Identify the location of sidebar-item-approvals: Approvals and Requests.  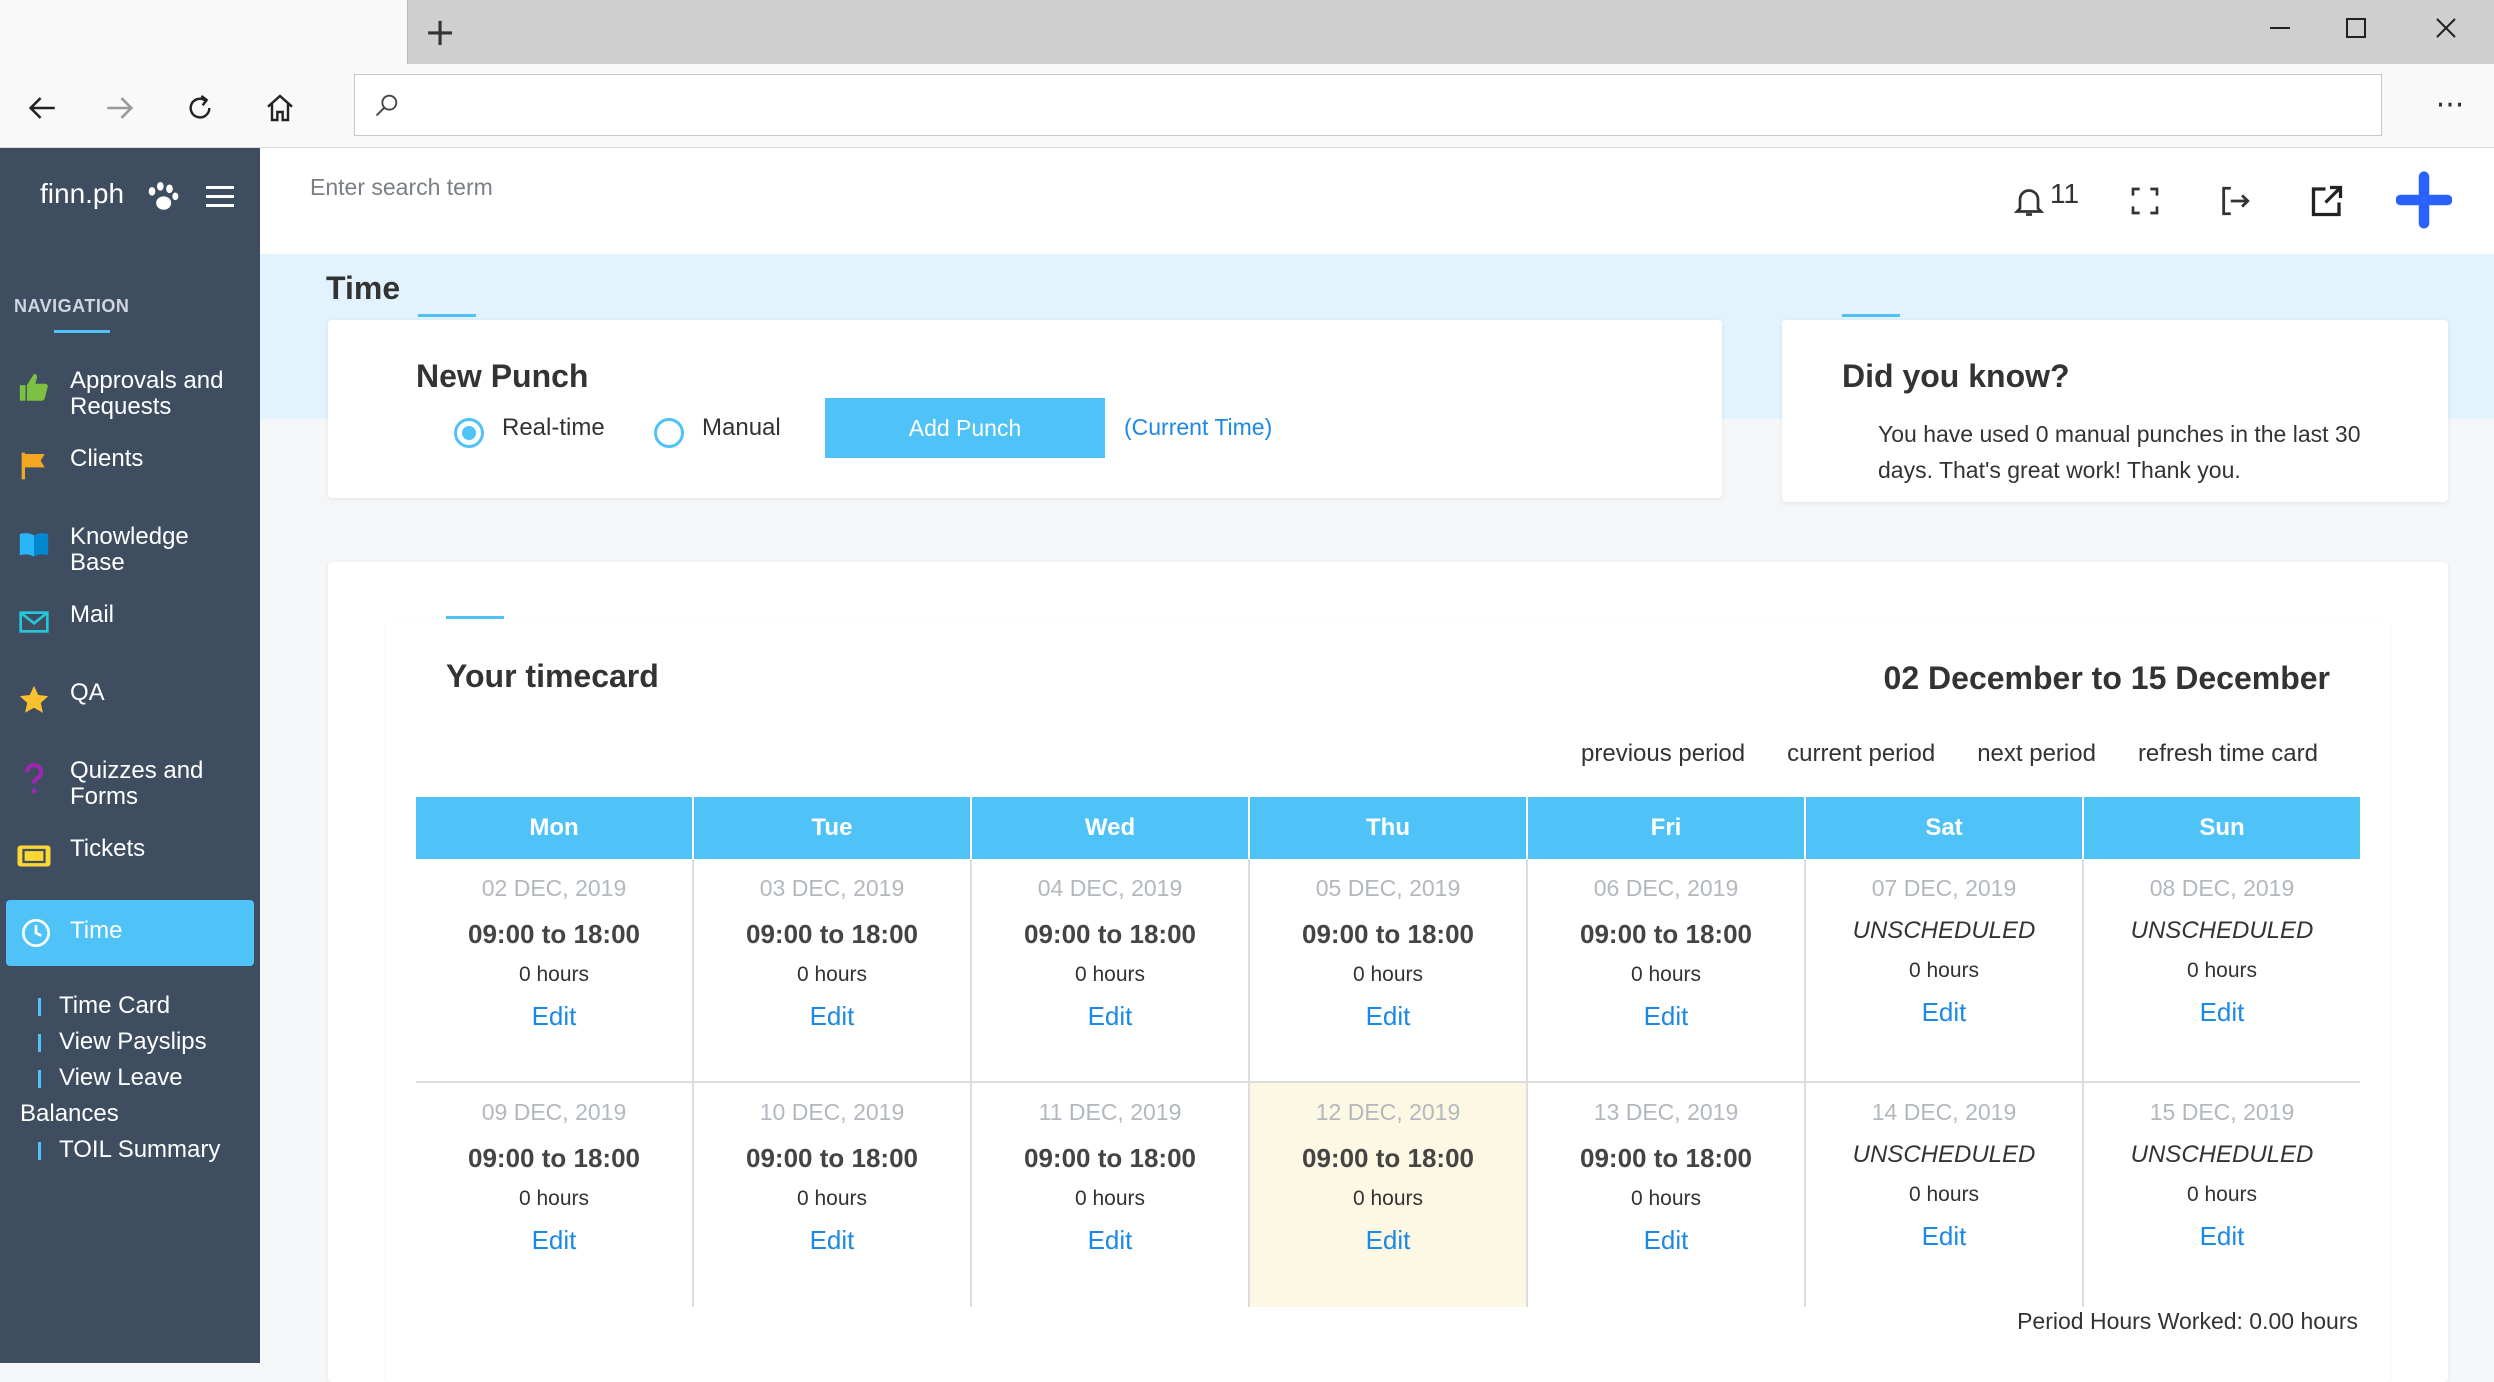
(130, 398).